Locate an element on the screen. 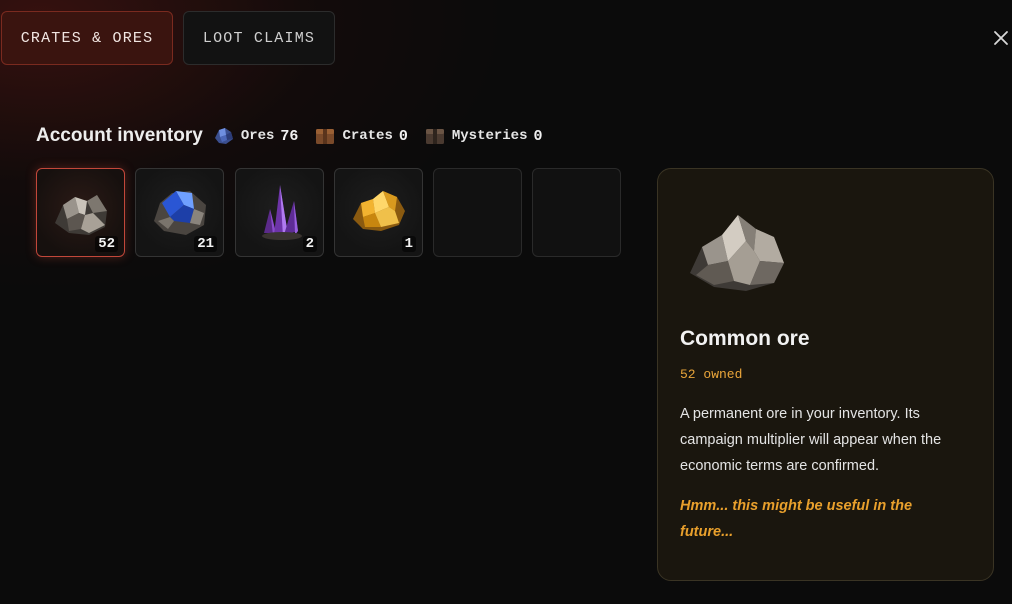 This screenshot has width=1012, height=604. tab-crates-and-ores: CRATES & ORES is located at coordinates (87, 38).